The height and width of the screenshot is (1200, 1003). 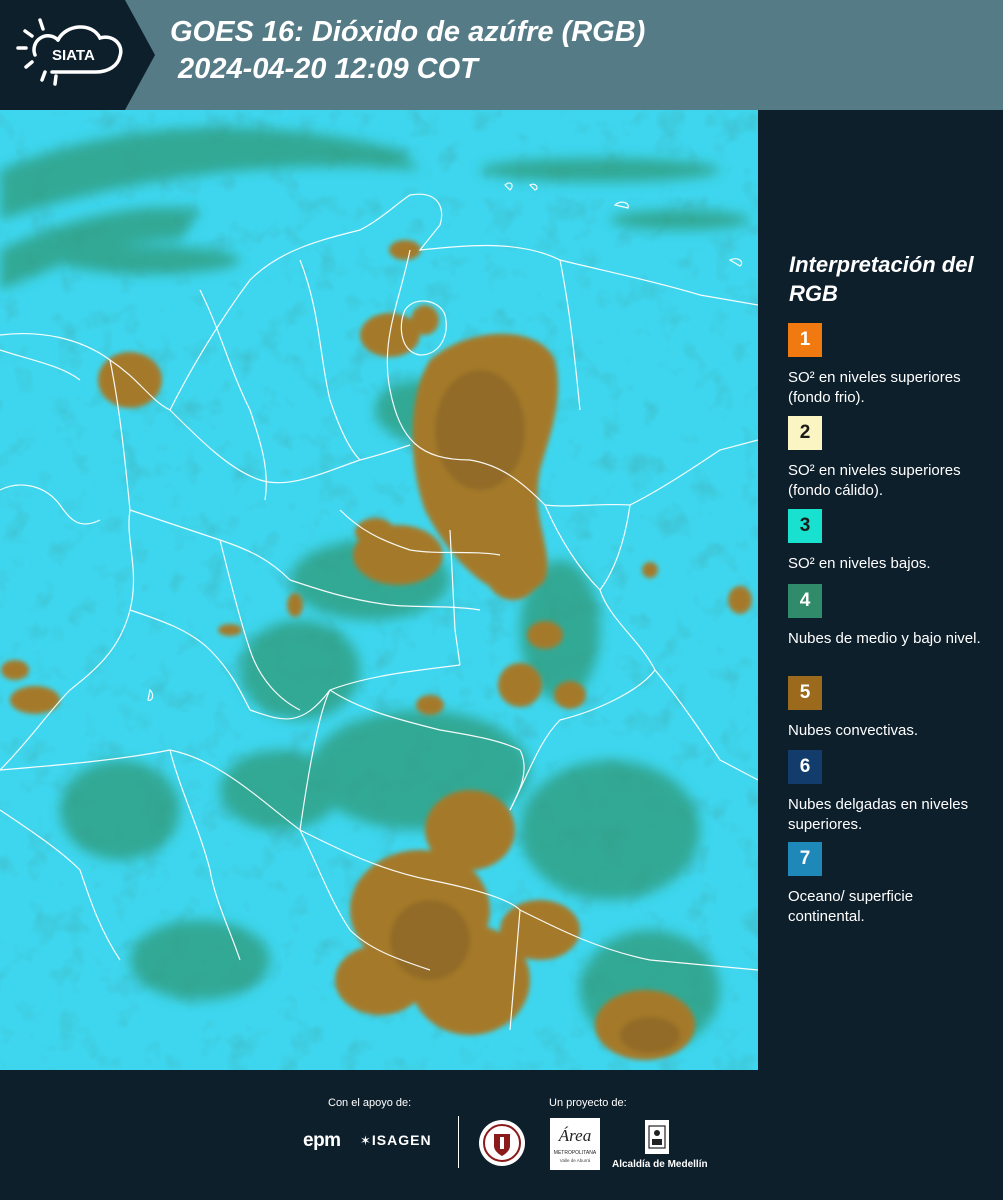 What do you see at coordinates (657, 1138) in the screenshot?
I see `alcaldia-shield-icon` at bounding box center [657, 1138].